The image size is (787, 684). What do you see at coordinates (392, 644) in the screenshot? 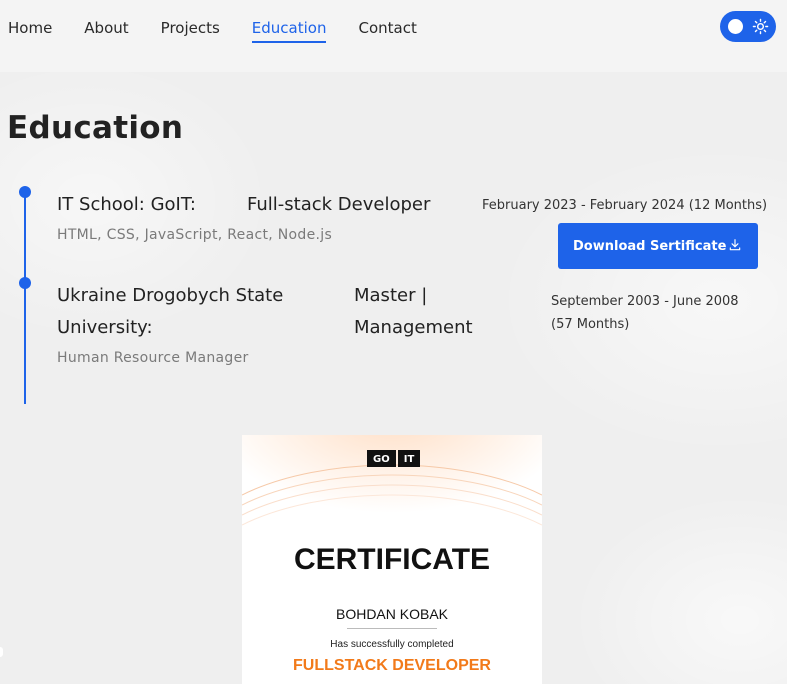
I see `certificate-completed-text: Has successfully completed` at bounding box center [392, 644].